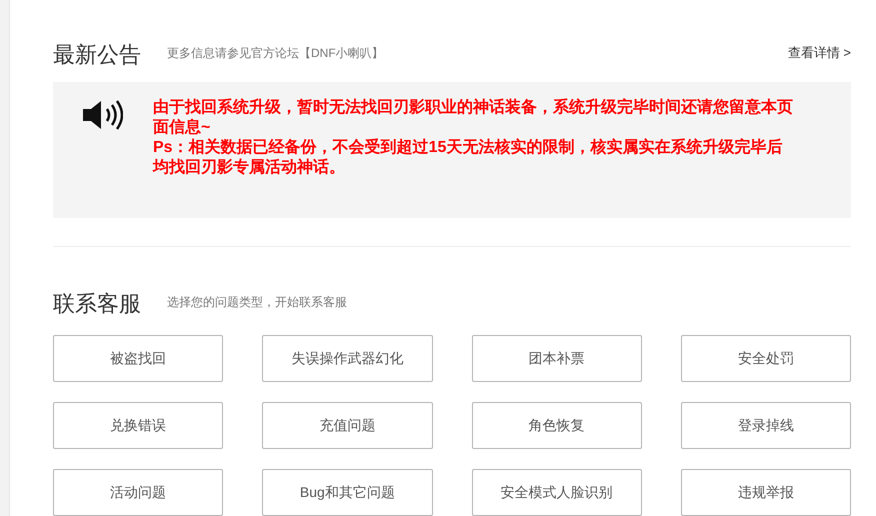 The height and width of the screenshot is (516, 876). What do you see at coordinates (347, 358) in the screenshot?
I see `issue-type-button: 失误操作武器幻化` at bounding box center [347, 358].